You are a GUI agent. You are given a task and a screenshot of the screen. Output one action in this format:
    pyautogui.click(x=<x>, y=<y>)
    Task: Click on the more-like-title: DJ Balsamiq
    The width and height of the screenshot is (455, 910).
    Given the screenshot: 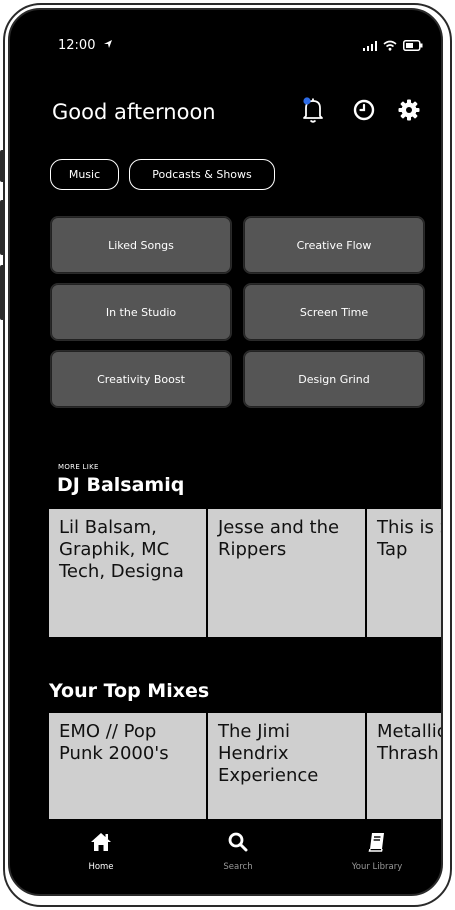 What is the action you would take?
    pyautogui.click(x=121, y=485)
    